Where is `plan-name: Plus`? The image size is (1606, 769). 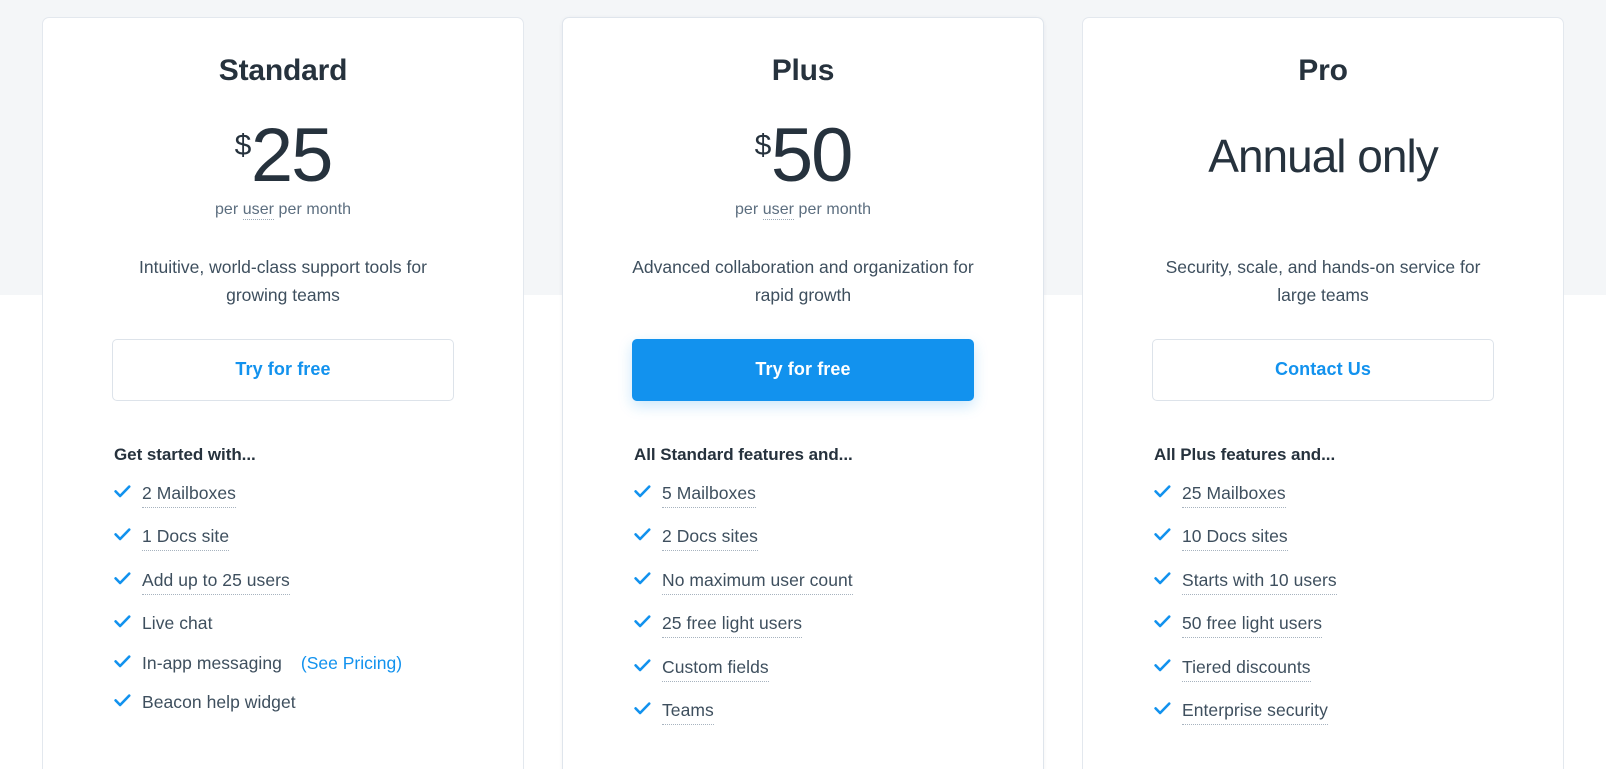
plan-name: Plus is located at coordinates (803, 70).